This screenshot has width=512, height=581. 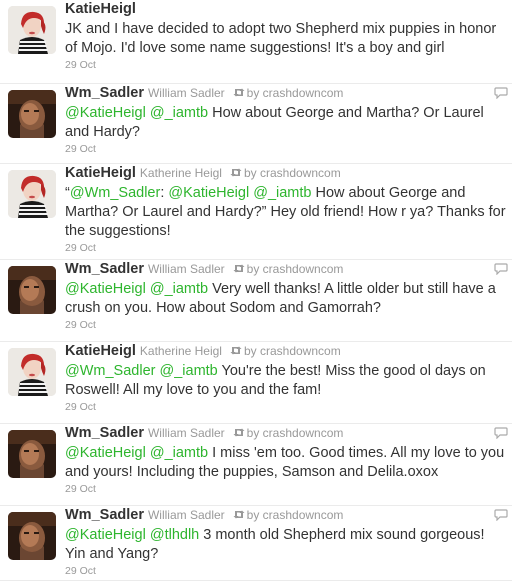 I want to click on mention-link: @tlhdlh, so click(x=174, y=535).